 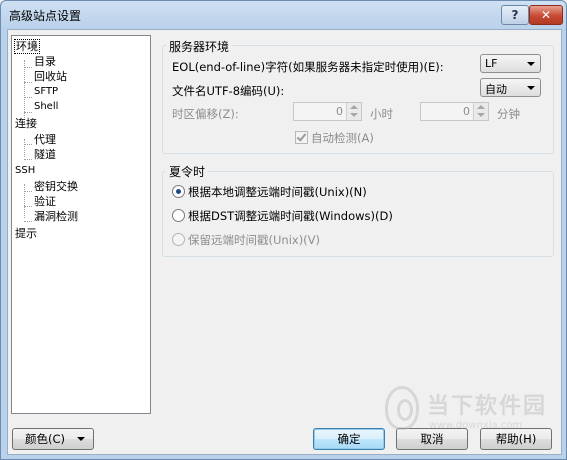 I want to click on utf8-value: 自动, so click(x=496, y=89).